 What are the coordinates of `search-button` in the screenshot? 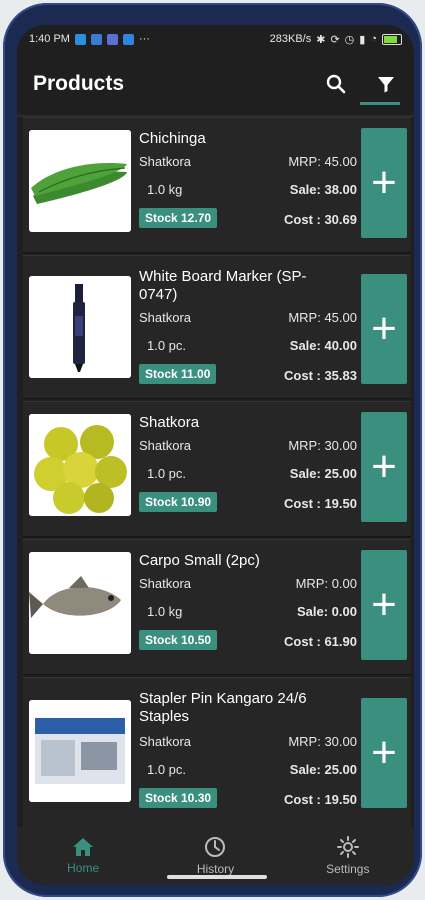 It's located at (336, 84).